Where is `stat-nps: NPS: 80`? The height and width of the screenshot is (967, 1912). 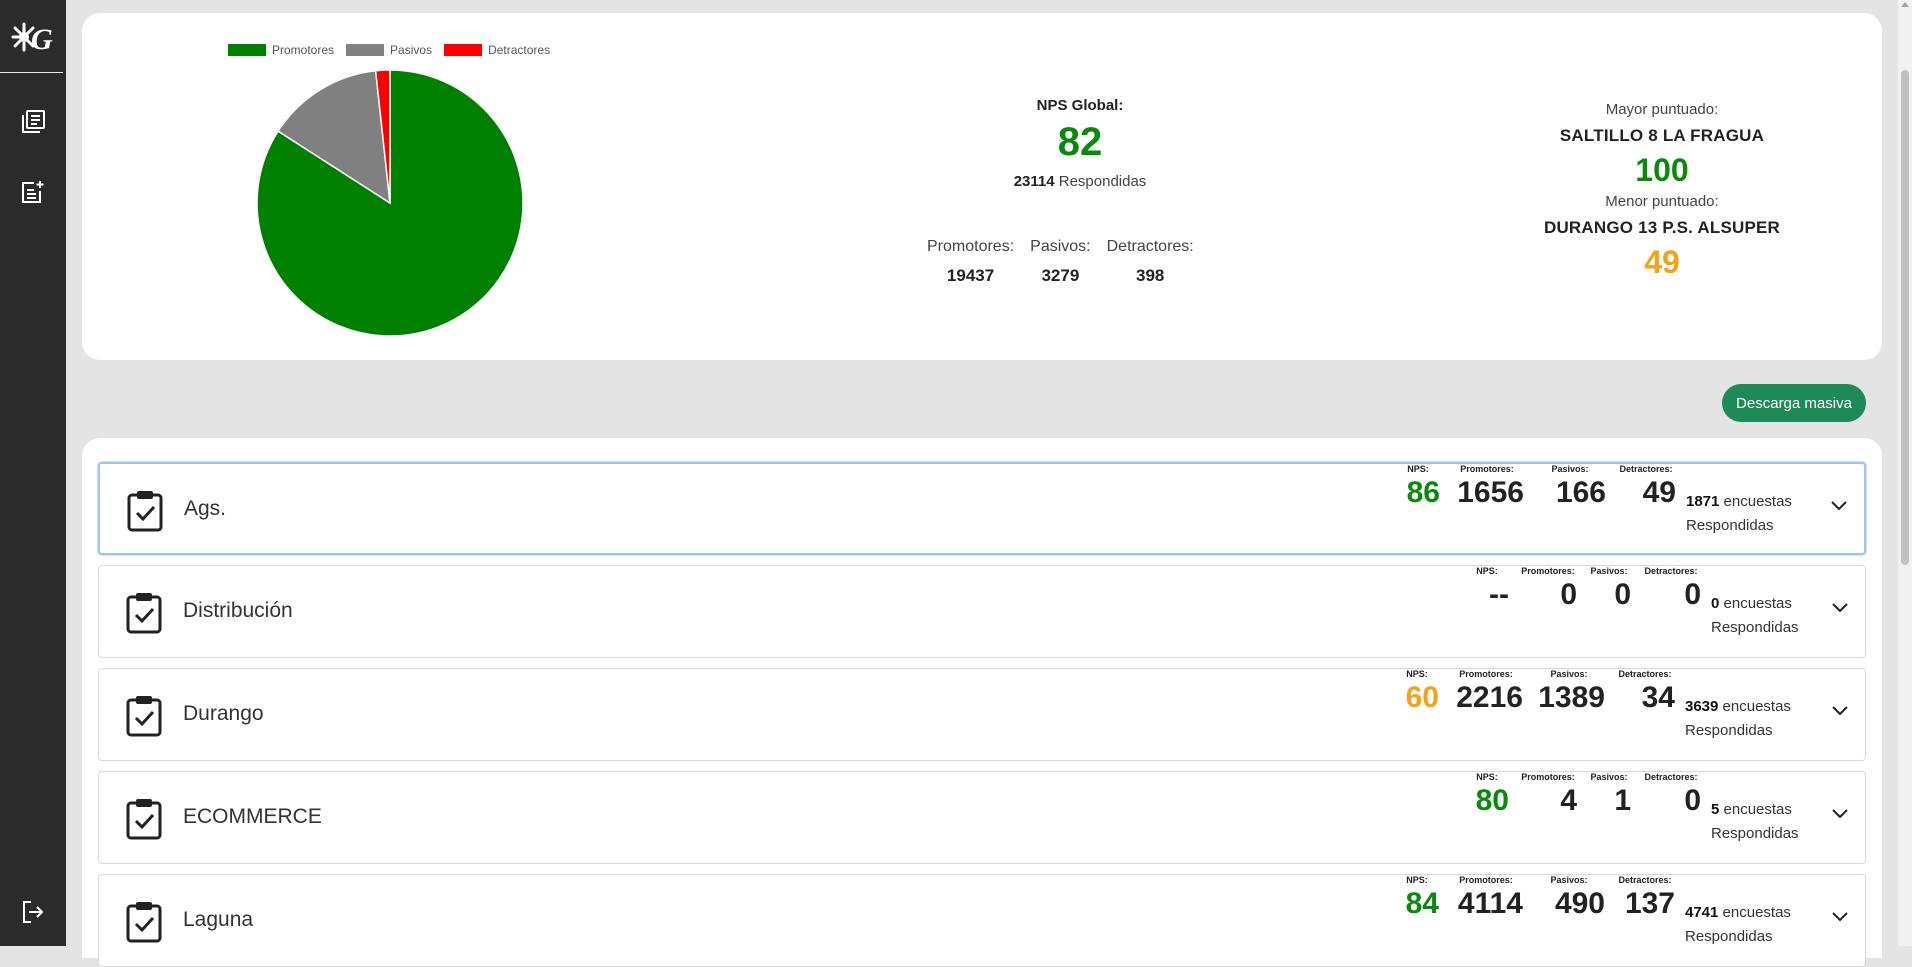 stat-nps: NPS: 80 is located at coordinates (1487, 795).